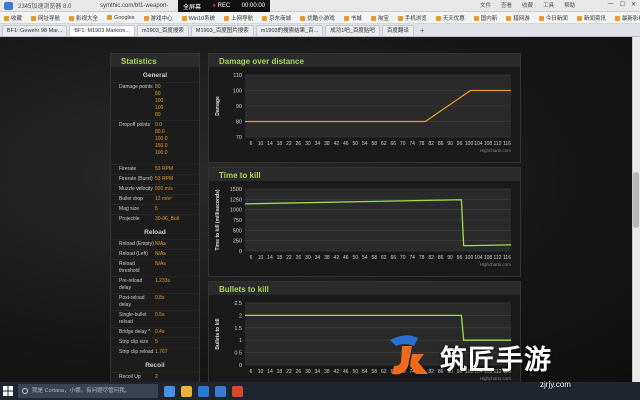  What do you see at coordinates (478, 144) in the screenshot?
I see `x-tick-label: 104` at bounding box center [478, 144].